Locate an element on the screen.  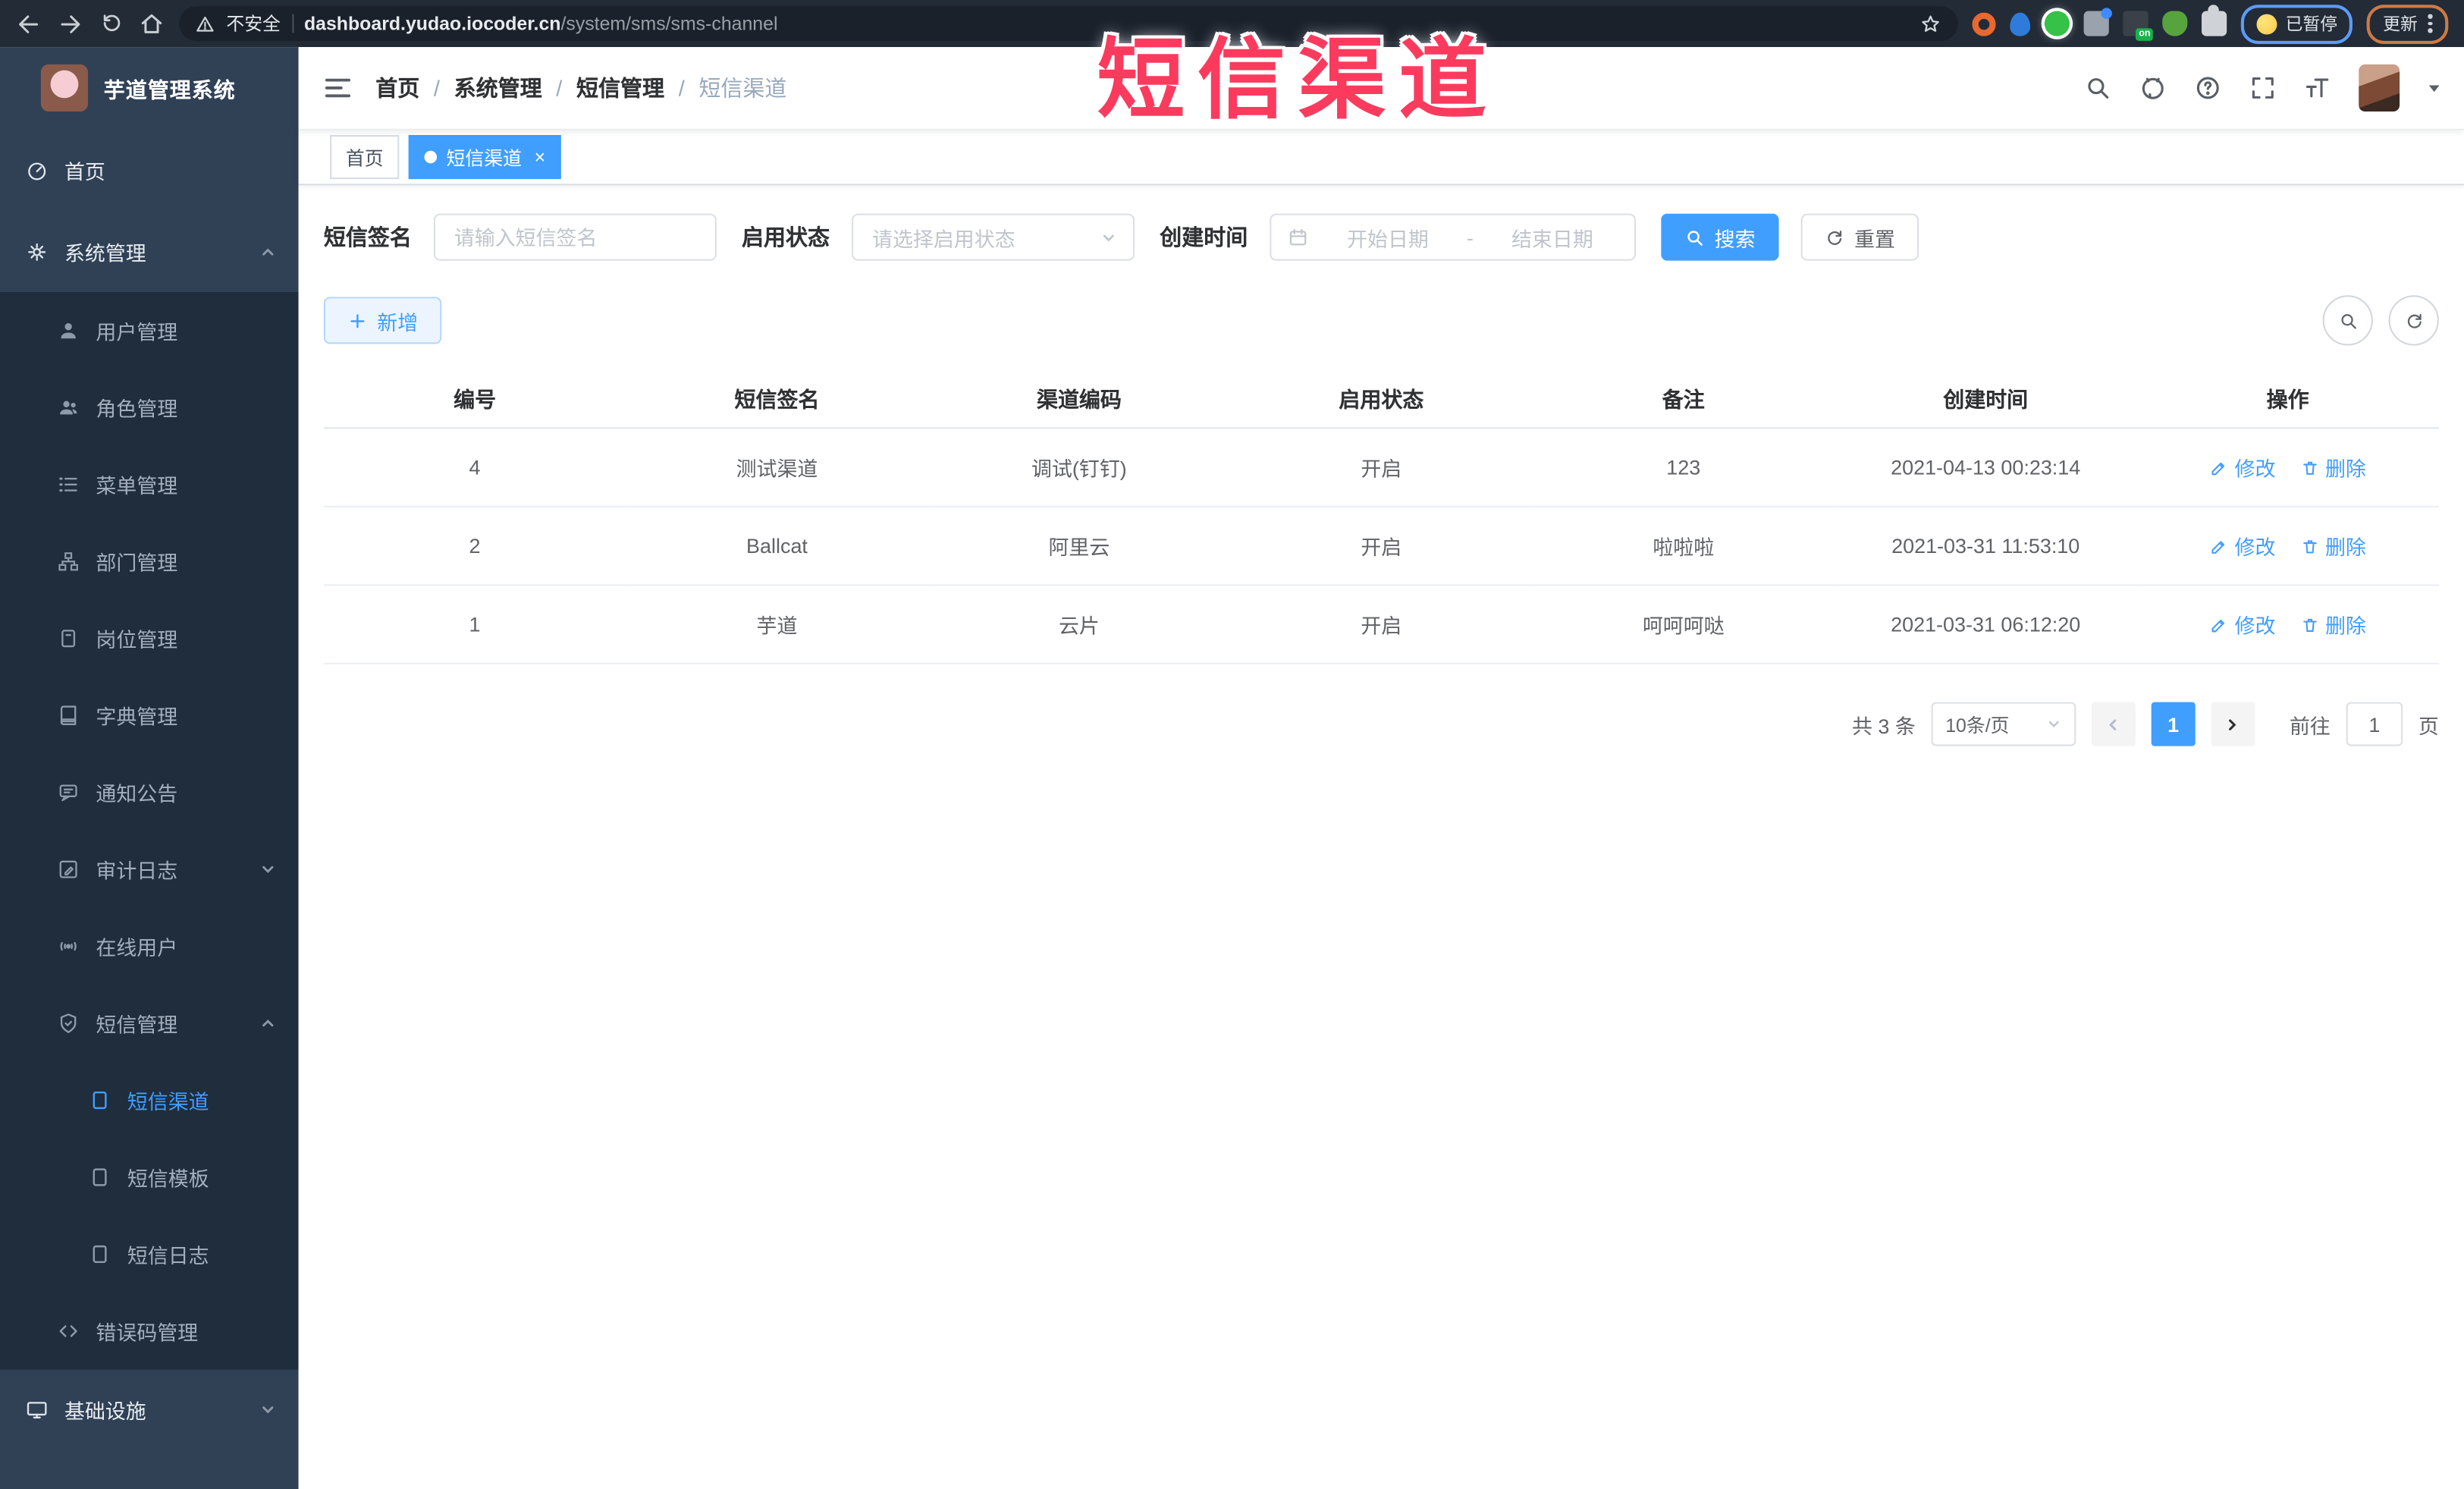
sidebar-item-user-management: 用户管理 is located at coordinates (149, 330).